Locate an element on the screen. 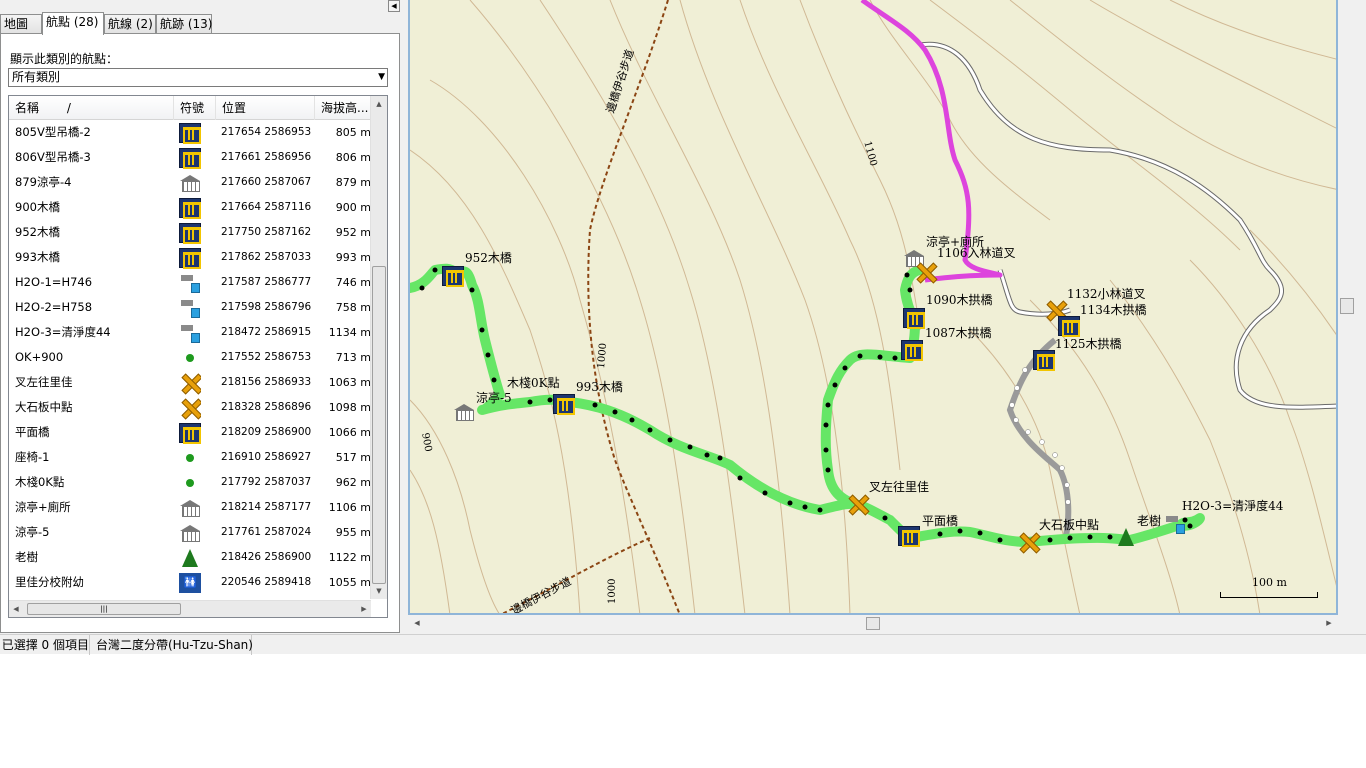 The width and height of the screenshot is (1366, 768). table-row: 平面橋 218209 2586900 1066 m is located at coordinates (190, 432).